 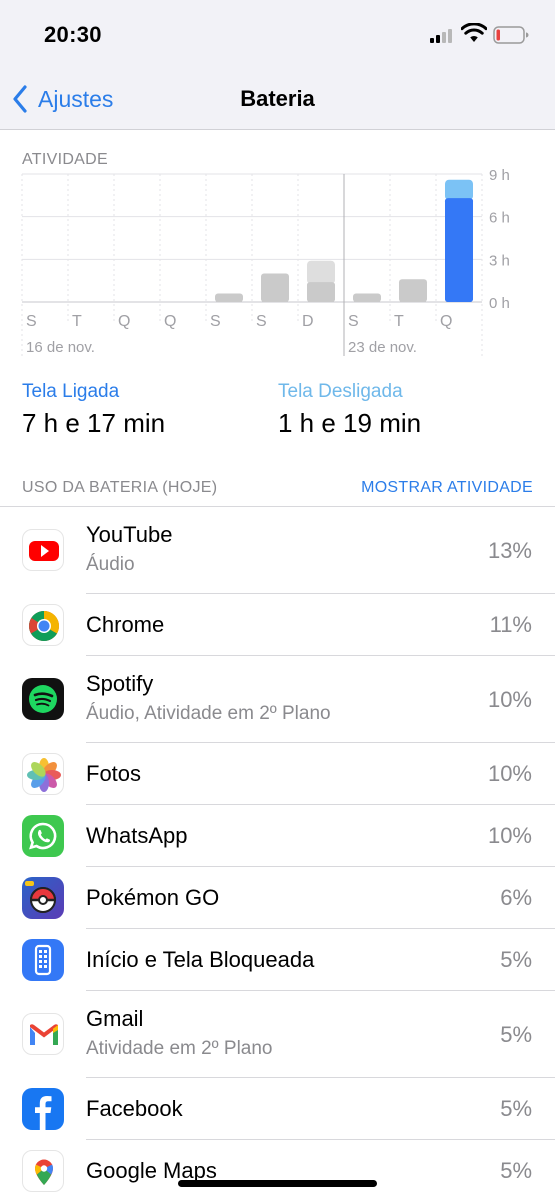 What do you see at coordinates (43, 1109) in the screenshot?
I see `facebook-icon` at bounding box center [43, 1109].